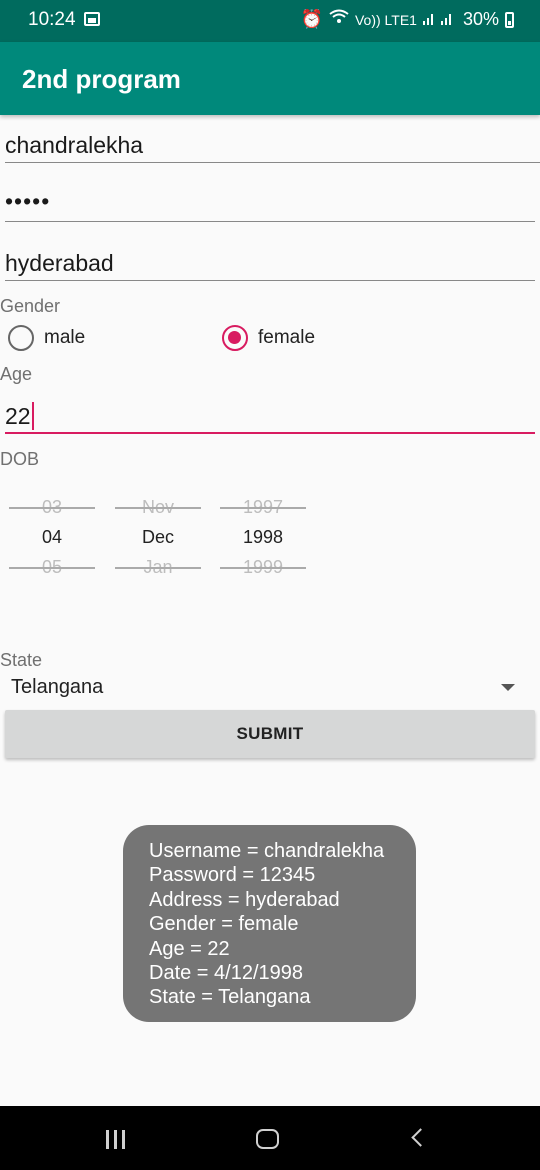  What do you see at coordinates (385, 19) in the screenshot?
I see `network-type: Vo)) LTE1` at bounding box center [385, 19].